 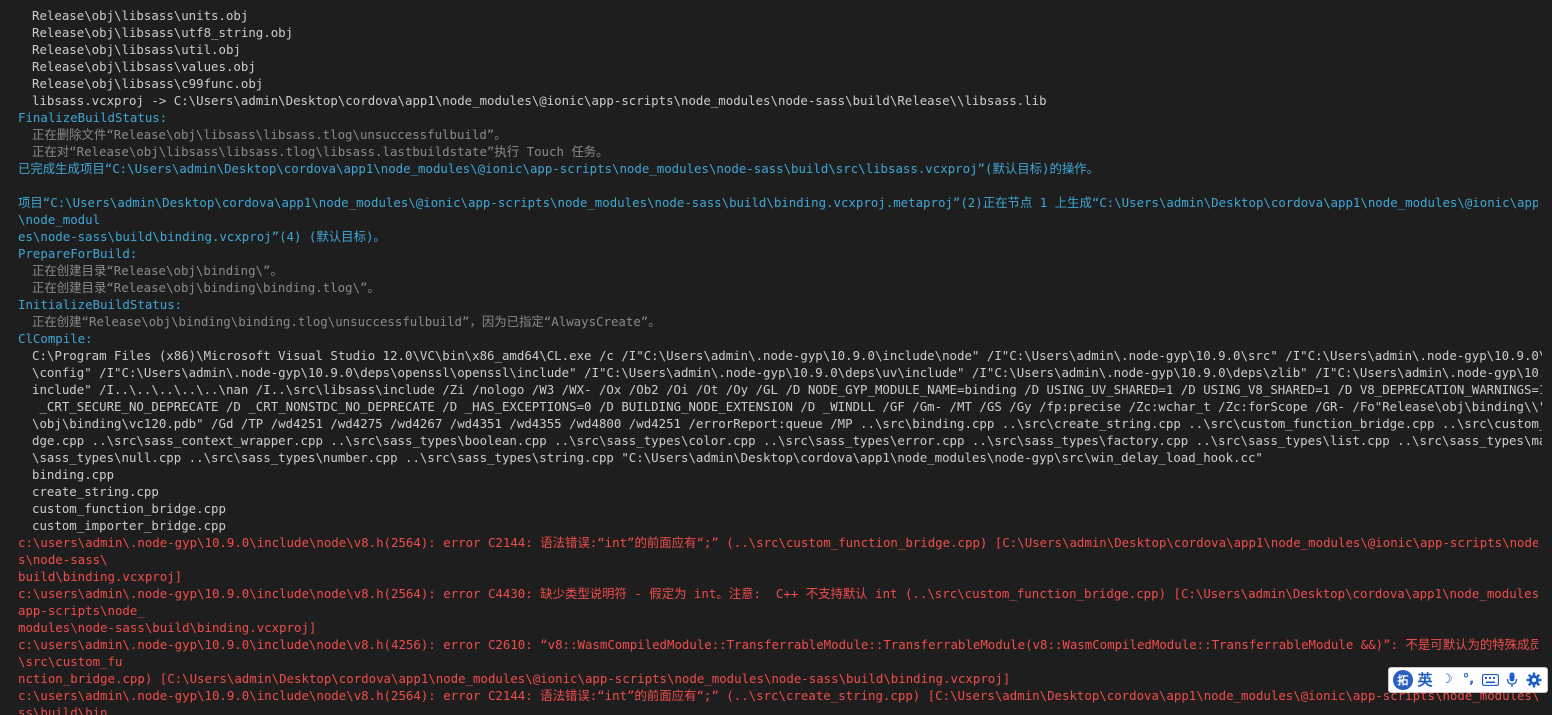 I want to click on error-line: build\binding.vcxproj], so click(x=100, y=576).